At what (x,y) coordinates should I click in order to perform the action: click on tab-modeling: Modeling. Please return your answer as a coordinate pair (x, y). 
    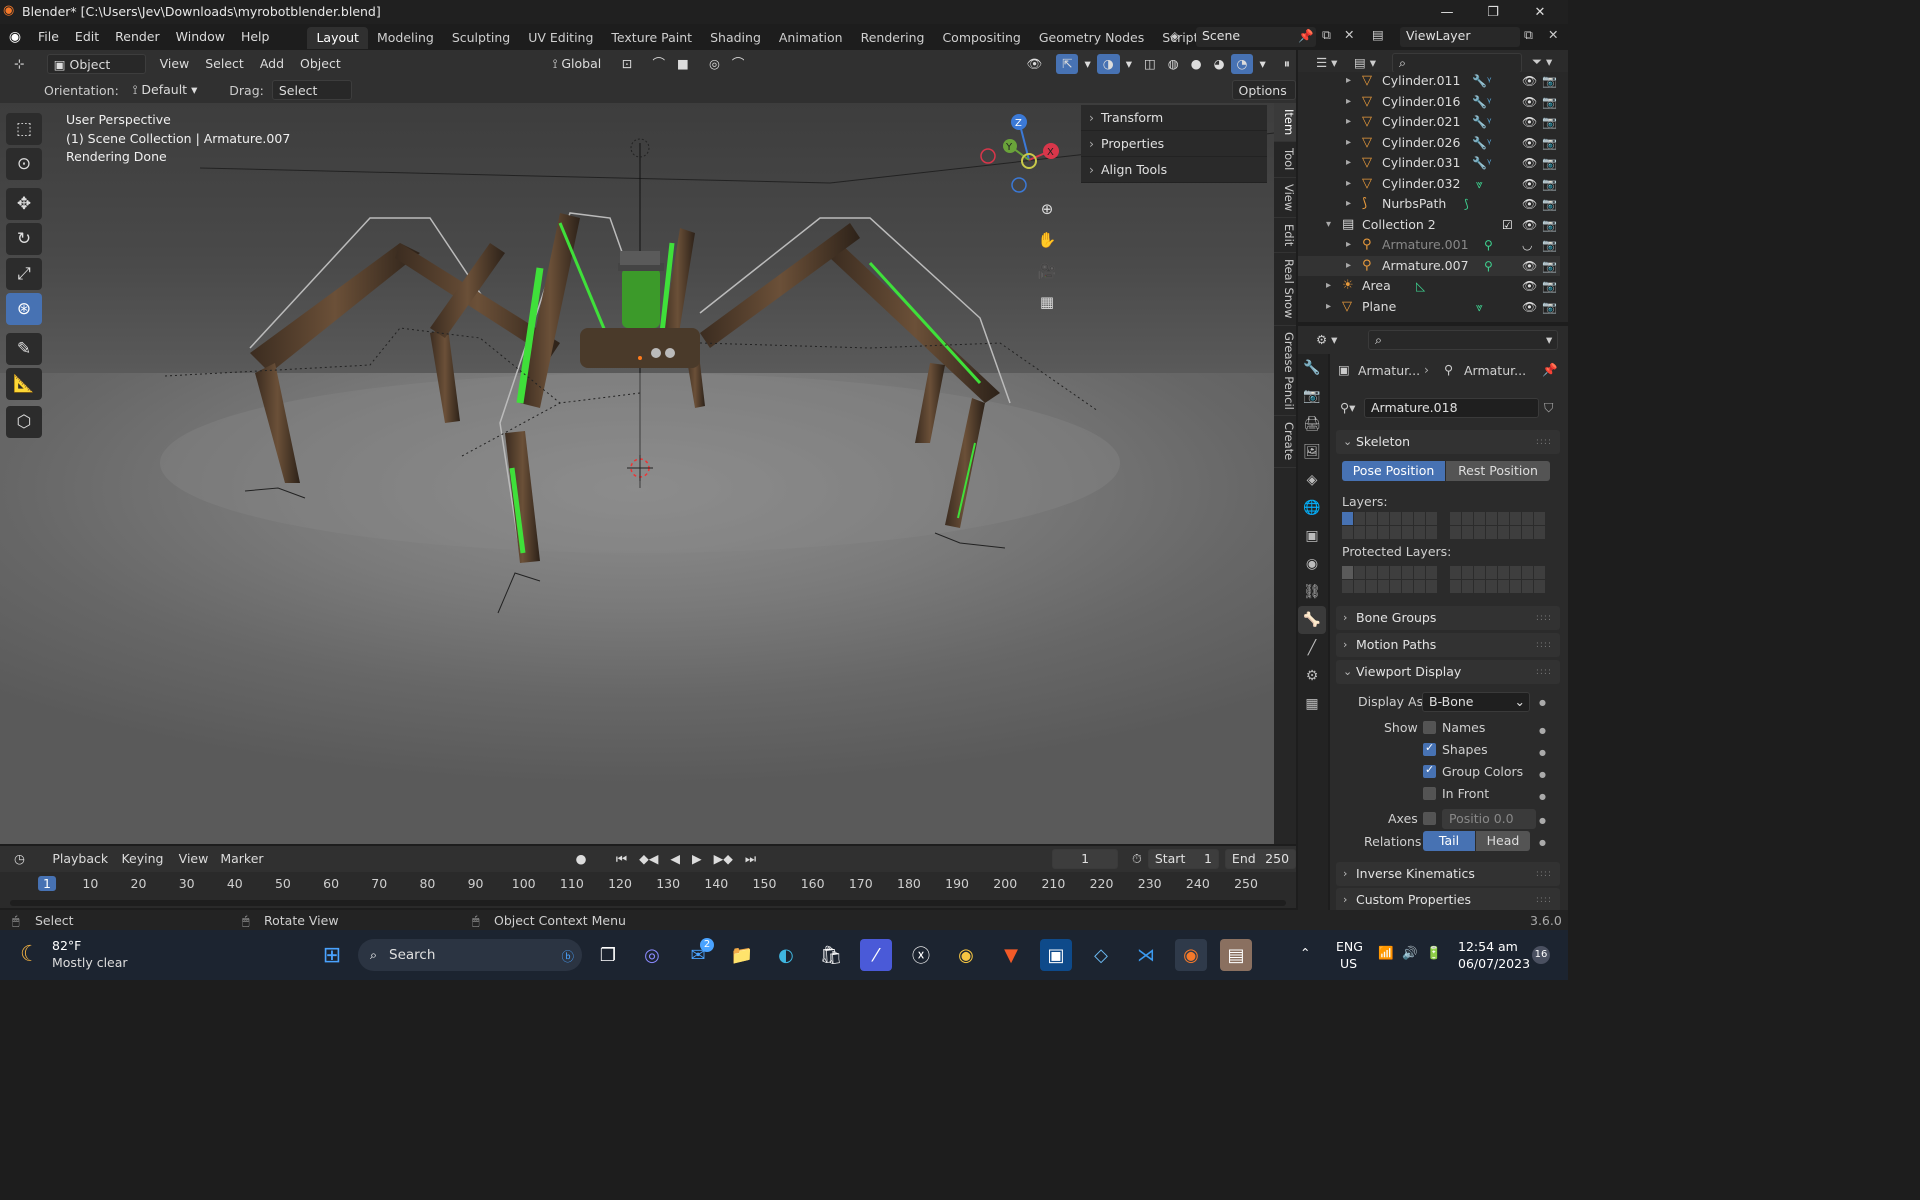
    Looking at the image, I should click on (405, 38).